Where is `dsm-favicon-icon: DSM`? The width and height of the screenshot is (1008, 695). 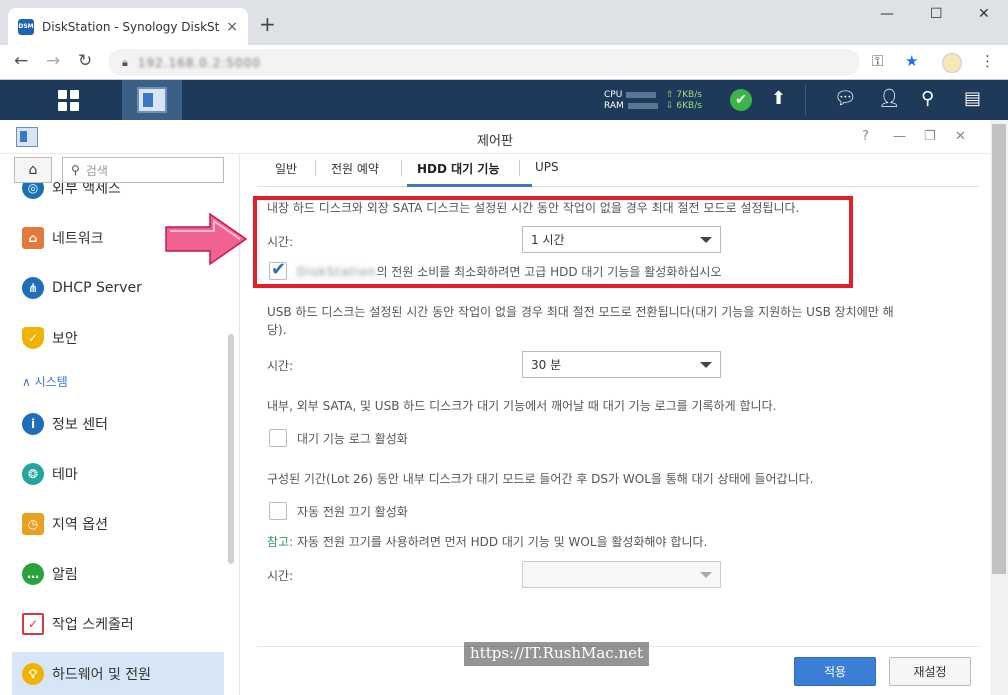
dsm-favicon-icon: DSM is located at coordinates (26, 26).